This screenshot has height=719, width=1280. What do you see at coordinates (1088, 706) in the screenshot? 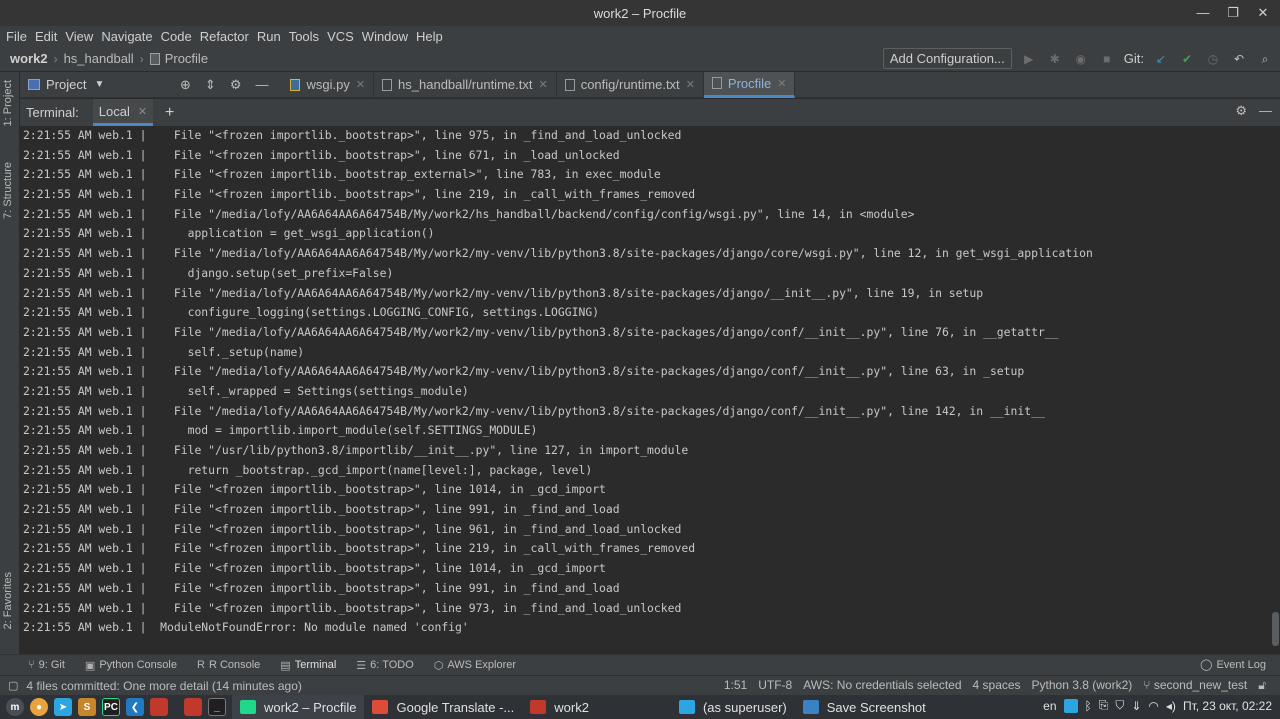
I see `bluetooth-icon: ᛒ` at bounding box center [1088, 706].